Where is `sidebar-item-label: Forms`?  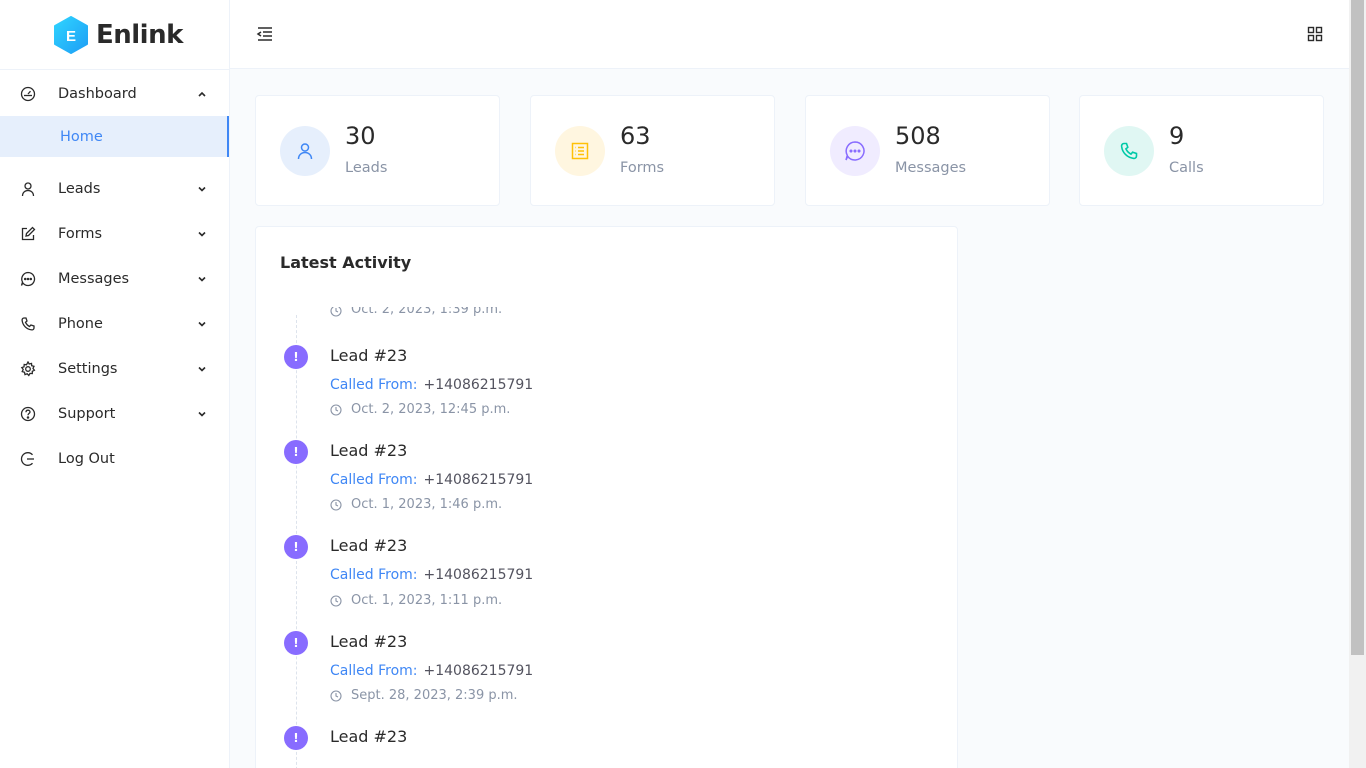
sidebar-item-label: Forms is located at coordinates (80, 233).